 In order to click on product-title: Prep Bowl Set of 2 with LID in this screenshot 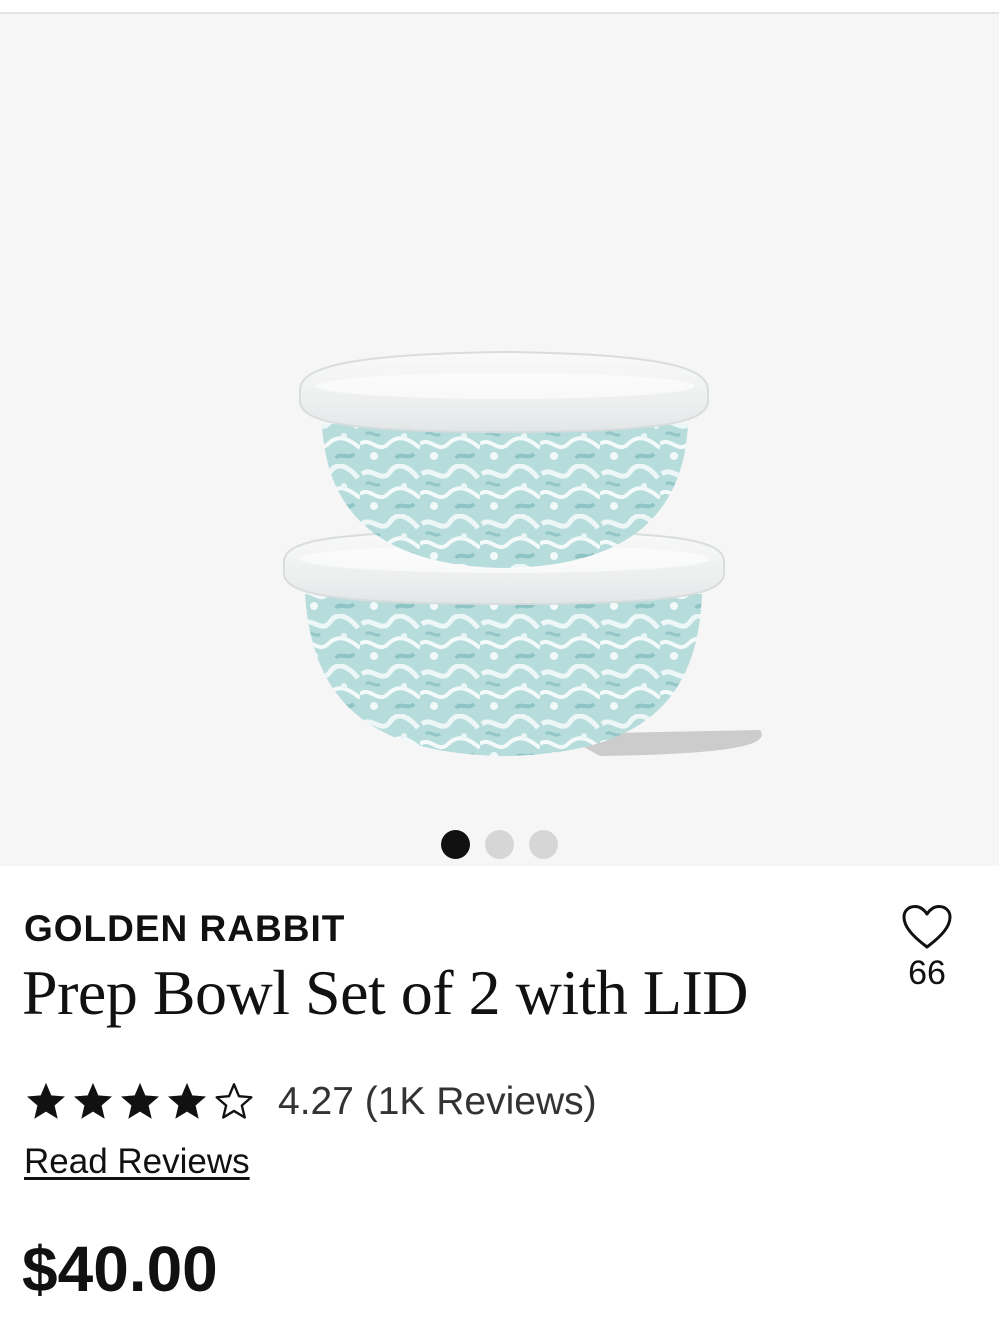, I will do `click(385, 992)`.